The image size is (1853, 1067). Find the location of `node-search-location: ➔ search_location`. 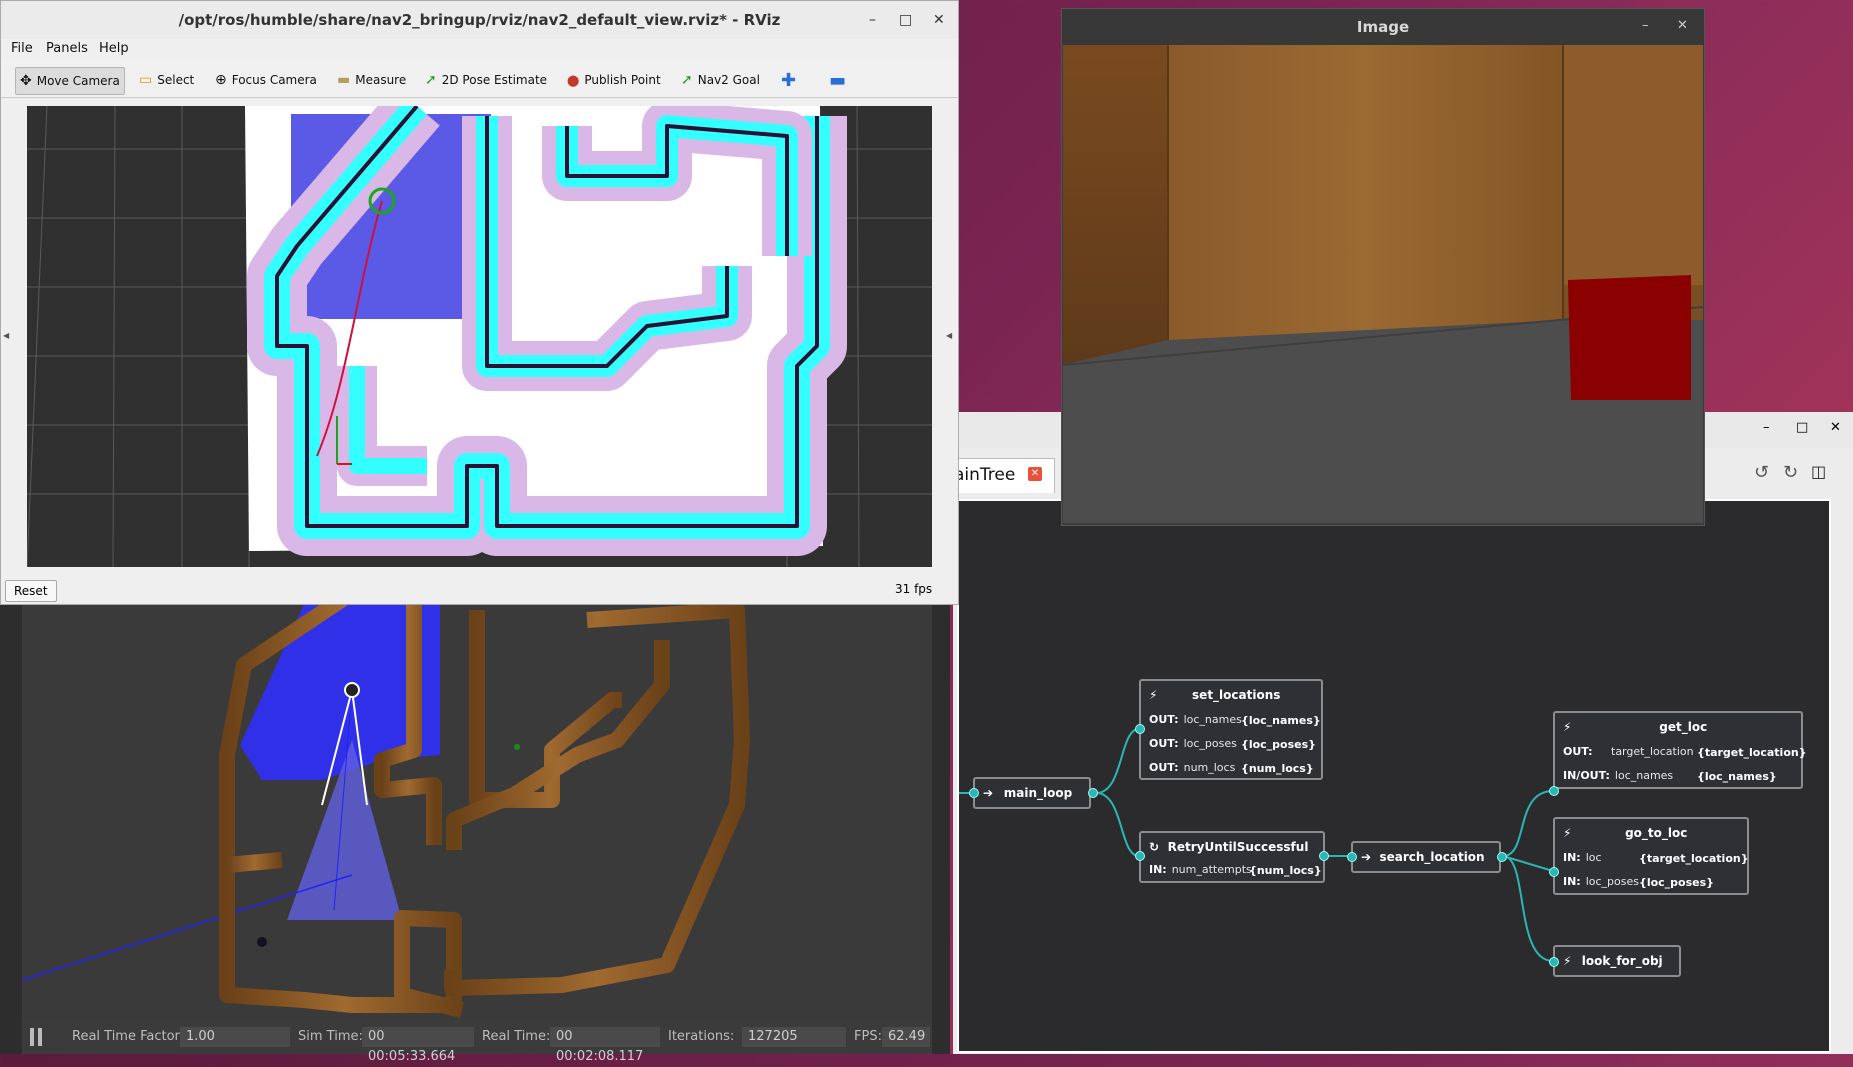

node-search-location: ➔ search_location is located at coordinates (1426, 857).